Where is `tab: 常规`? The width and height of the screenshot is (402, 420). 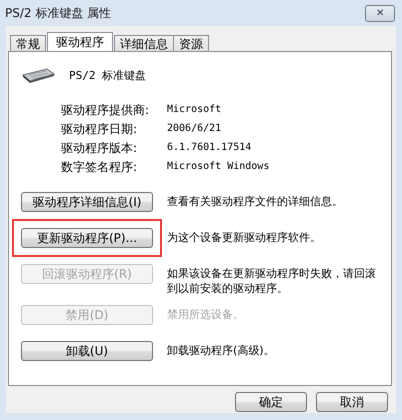 tab: 常规 is located at coordinates (28, 43).